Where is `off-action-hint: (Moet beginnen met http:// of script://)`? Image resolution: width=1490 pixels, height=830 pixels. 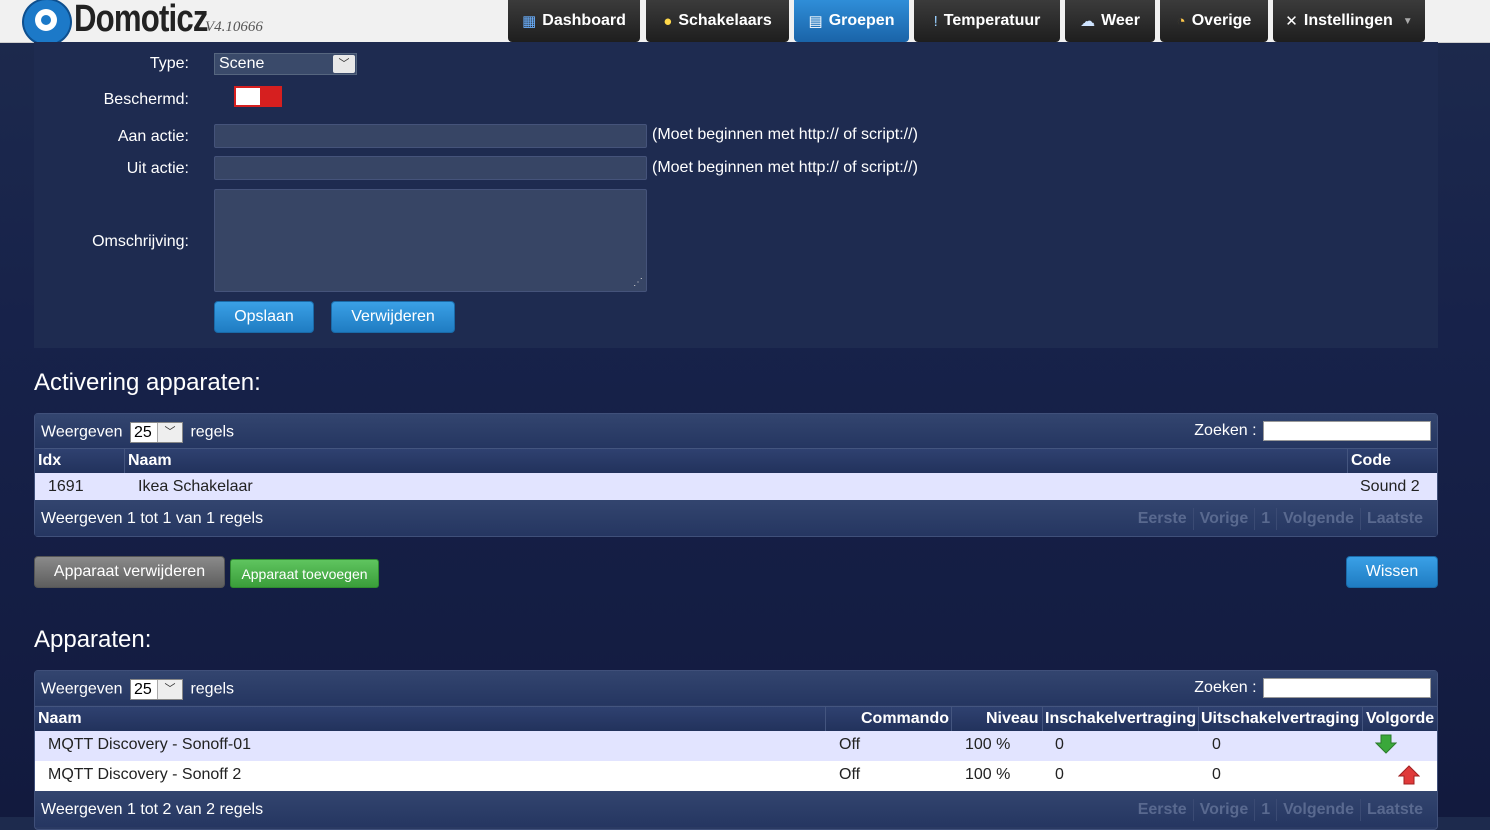
off-action-hint: (Moet beginnen met http:// of script://) is located at coordinates (785, 167).